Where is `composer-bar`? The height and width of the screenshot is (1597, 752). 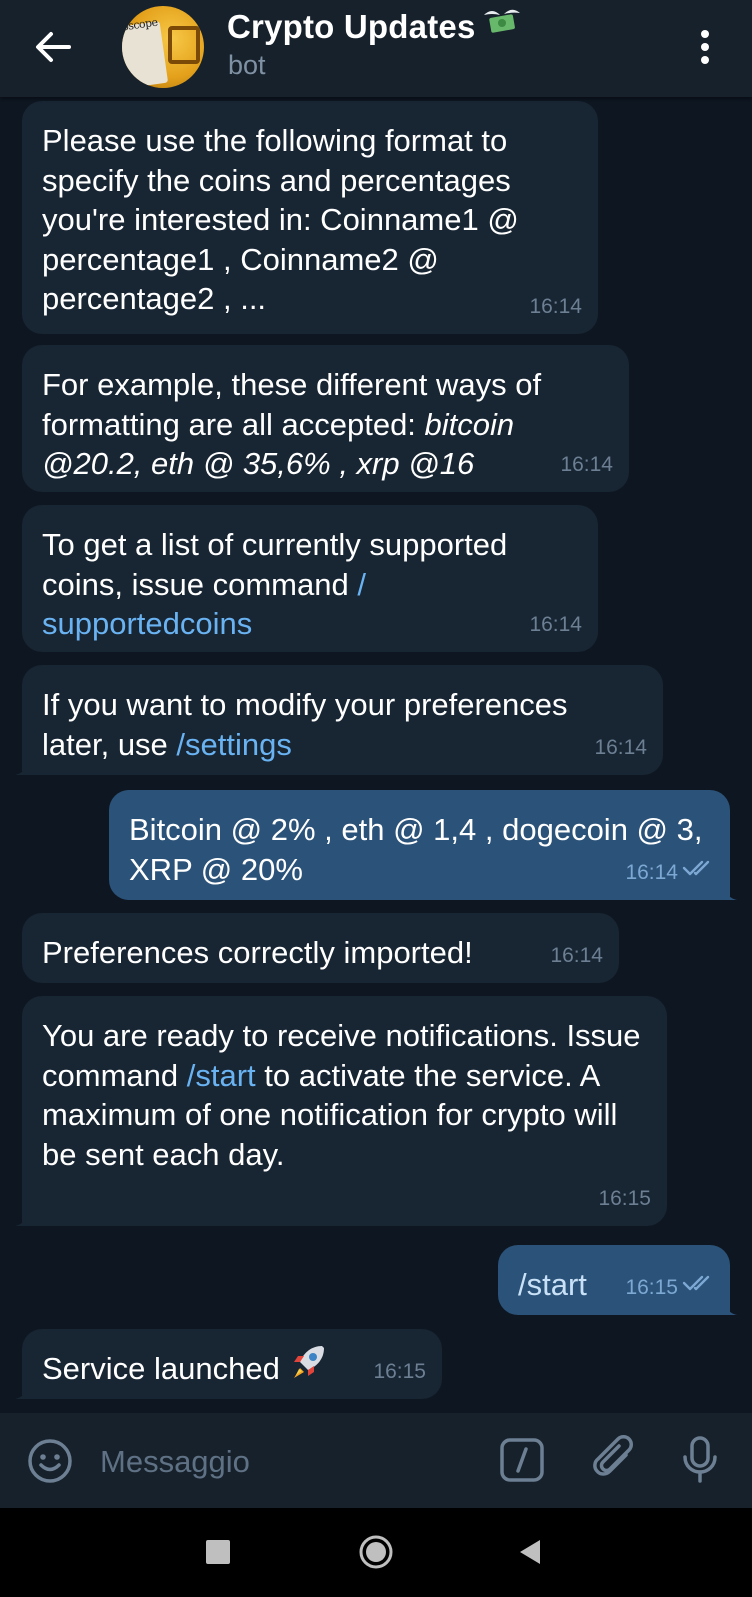
composer-bar is located at coordinates (376, 1460).